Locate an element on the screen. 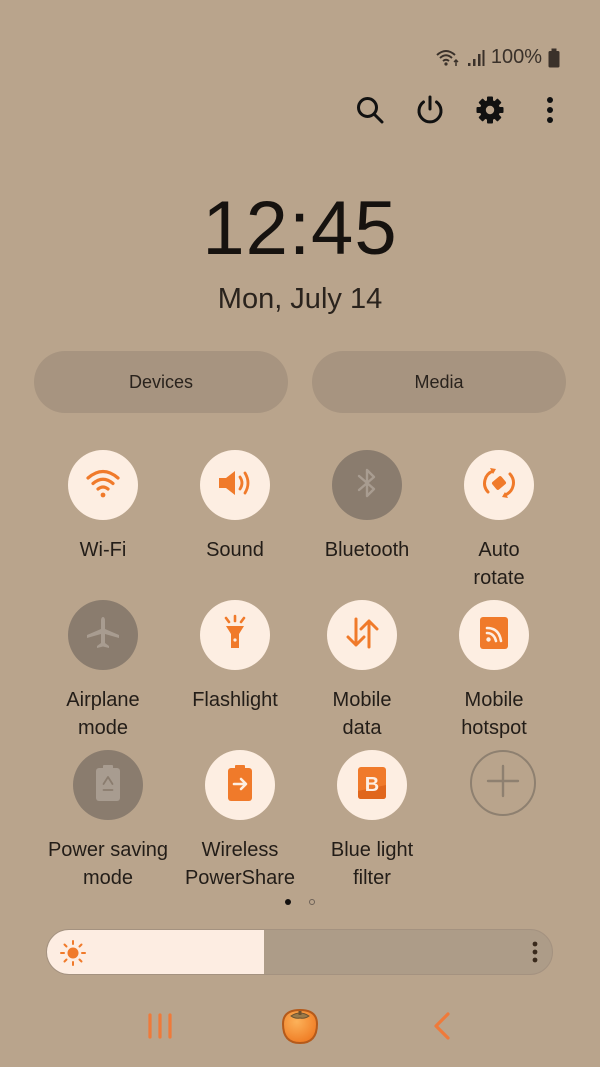 The width and height of the screenshot is (600, 1067). svg-text: B is located at coordinates (372, 785).